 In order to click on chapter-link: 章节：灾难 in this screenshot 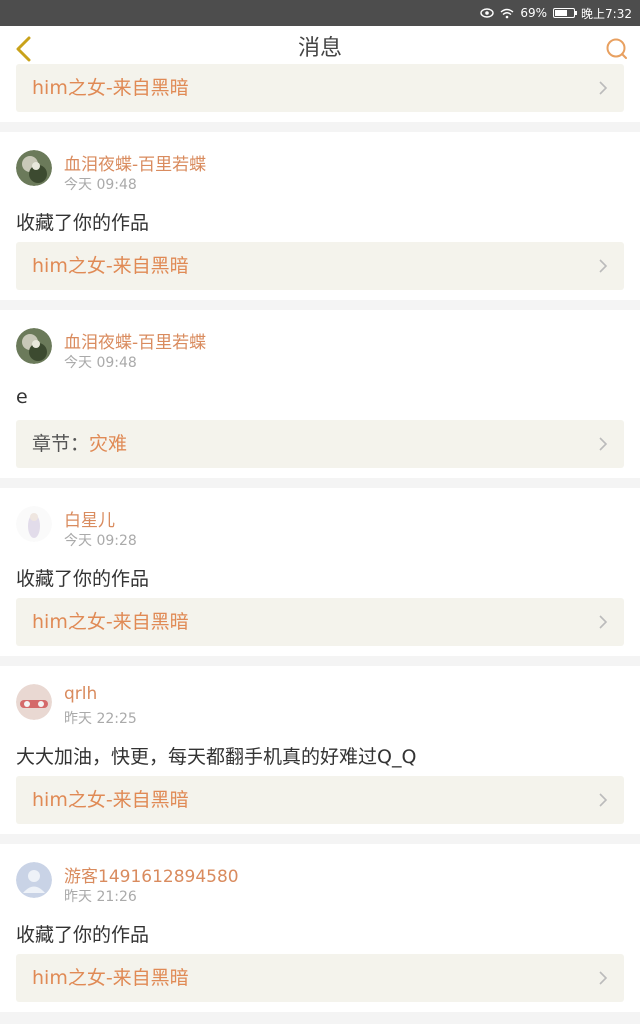, I will do `click(320, 444)`.